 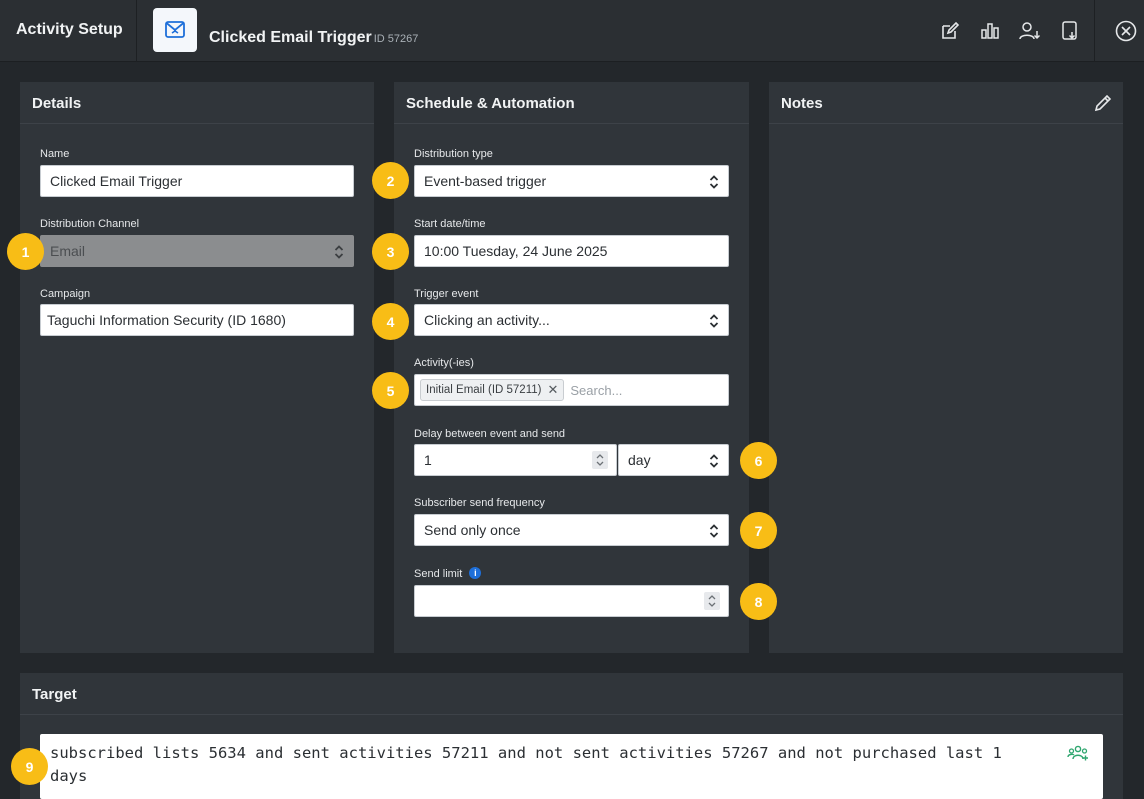 What do you see at coordinates (68, 251) in the screenshot?
I see `channel-value: Email` at bounding box center [68, 251].